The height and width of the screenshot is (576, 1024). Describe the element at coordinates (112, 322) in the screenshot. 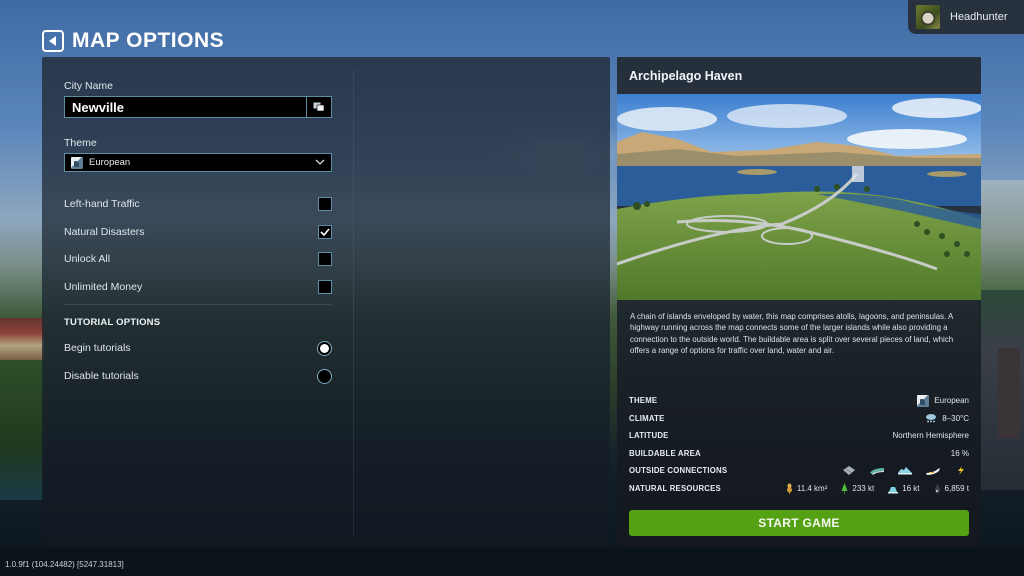

I see `tutorial-options-heading: TUTORIAL OPTIONS` at that location.